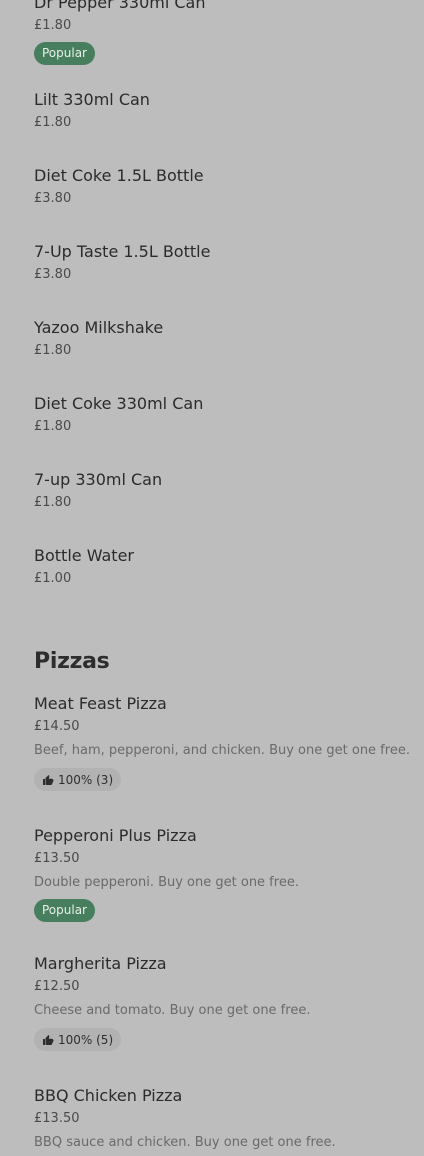 Image resolution: width=424 pixels, height=1156 pixels. I want to click on item-price: £12.50, so click(57, 986).